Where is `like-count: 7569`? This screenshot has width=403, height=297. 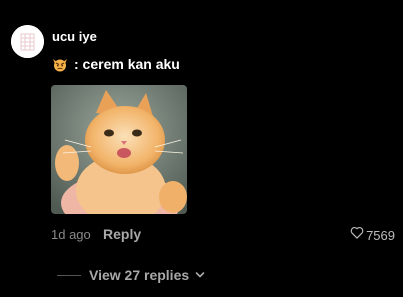 like-count: 7569 is located at coordinates (380, 235).